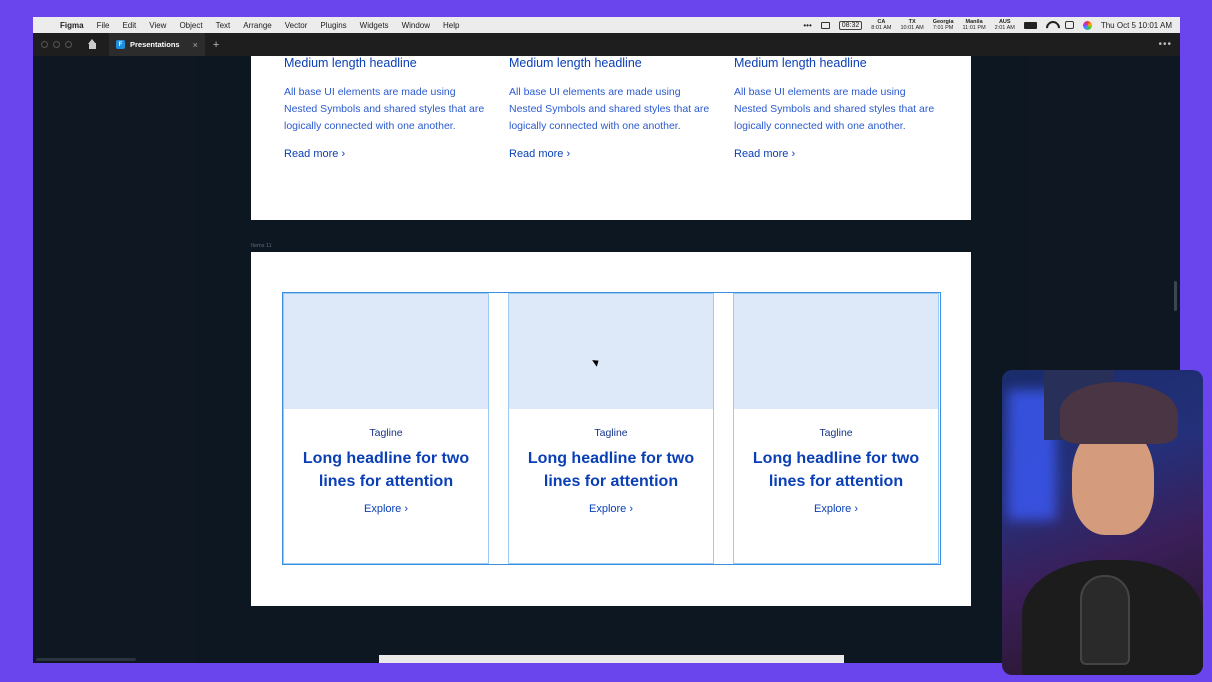  What do you see at coordinates (1087, 25) in the screenshot?
I see `siri-icon` at bounding box center [1087, 25].